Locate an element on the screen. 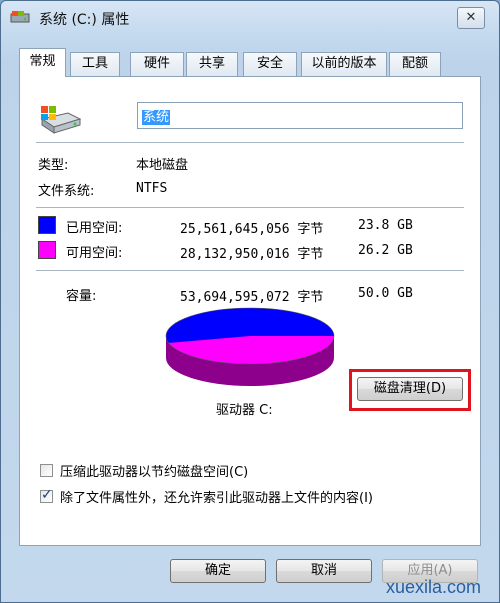  index-checkbox: ✓ is located at coordinates (46, 495).